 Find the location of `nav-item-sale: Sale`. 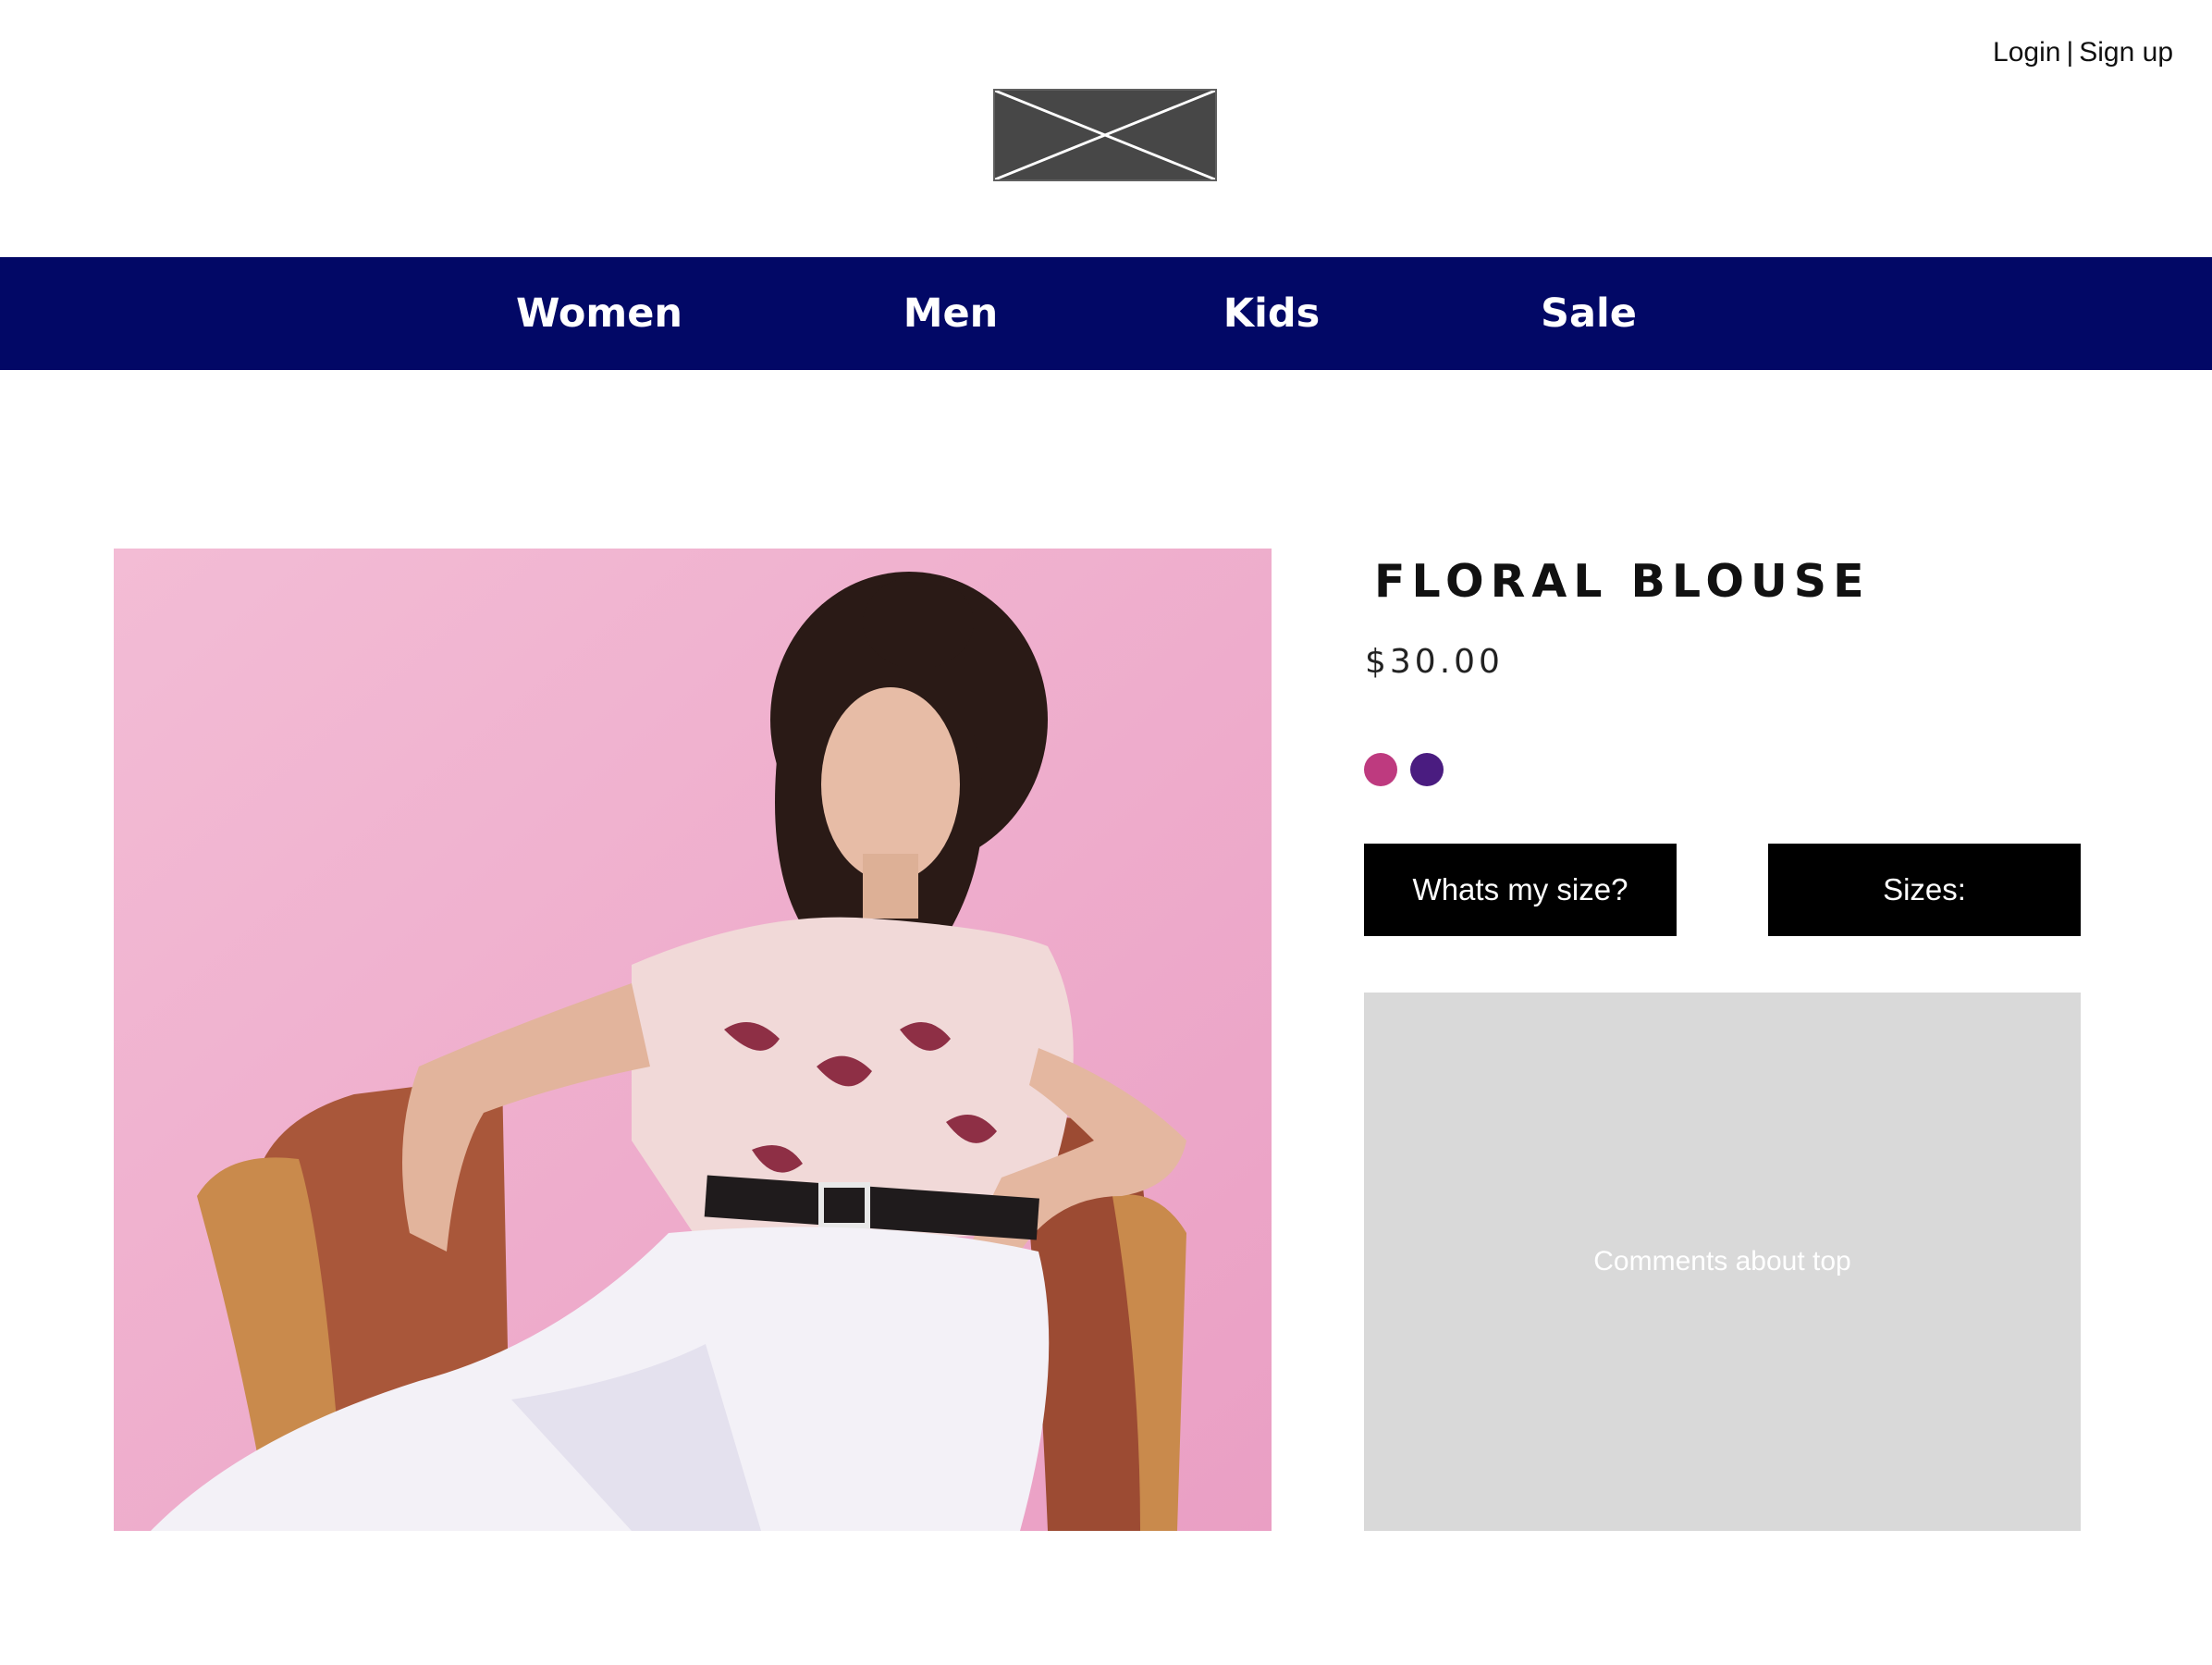

nav-item-sale: Sale is located at coordinates (1589, 314).